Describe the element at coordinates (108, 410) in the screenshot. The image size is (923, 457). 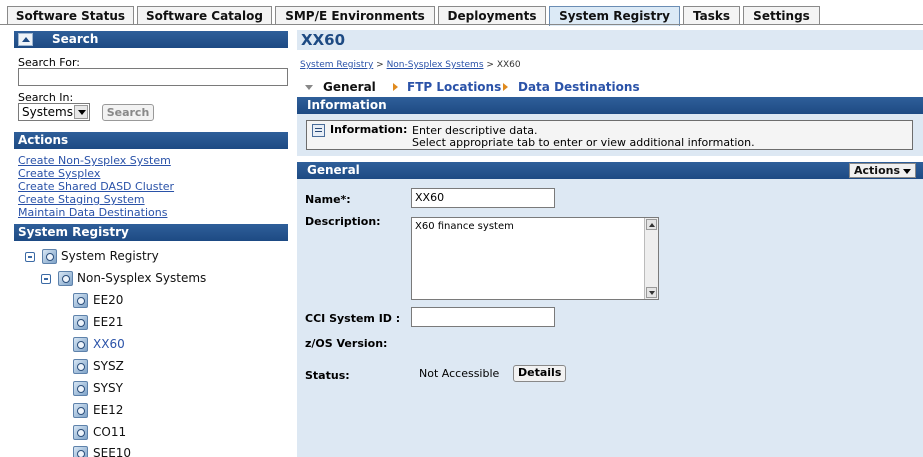
I see `tree-label: EE12` at that location.